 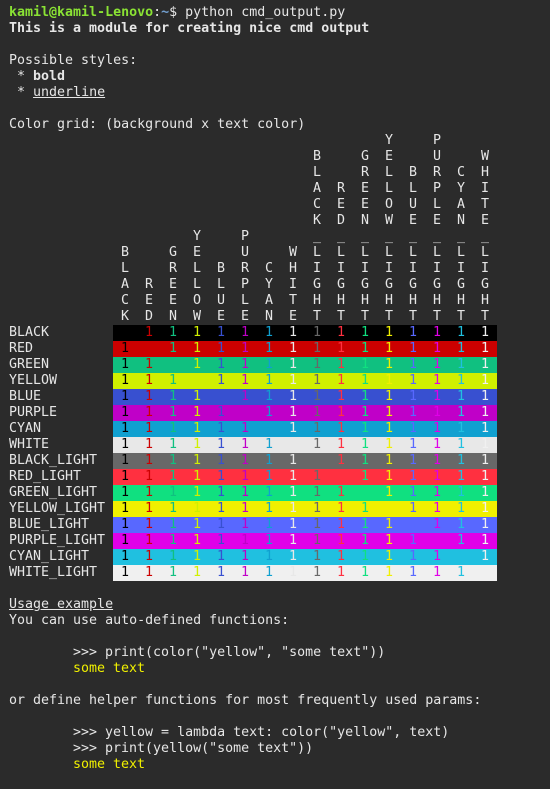 What do you see at coordinates (57, 508) in the screenshot?
I see `row-label: YELLOW_LIGHT` at bounding box center [57, 508].